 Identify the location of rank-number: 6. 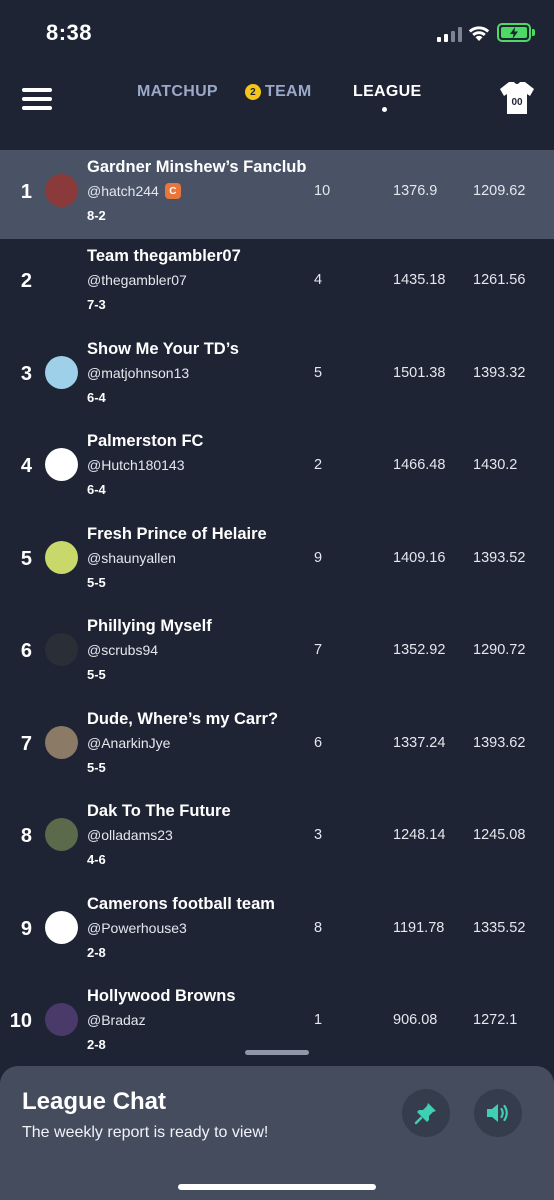
(26, 651).